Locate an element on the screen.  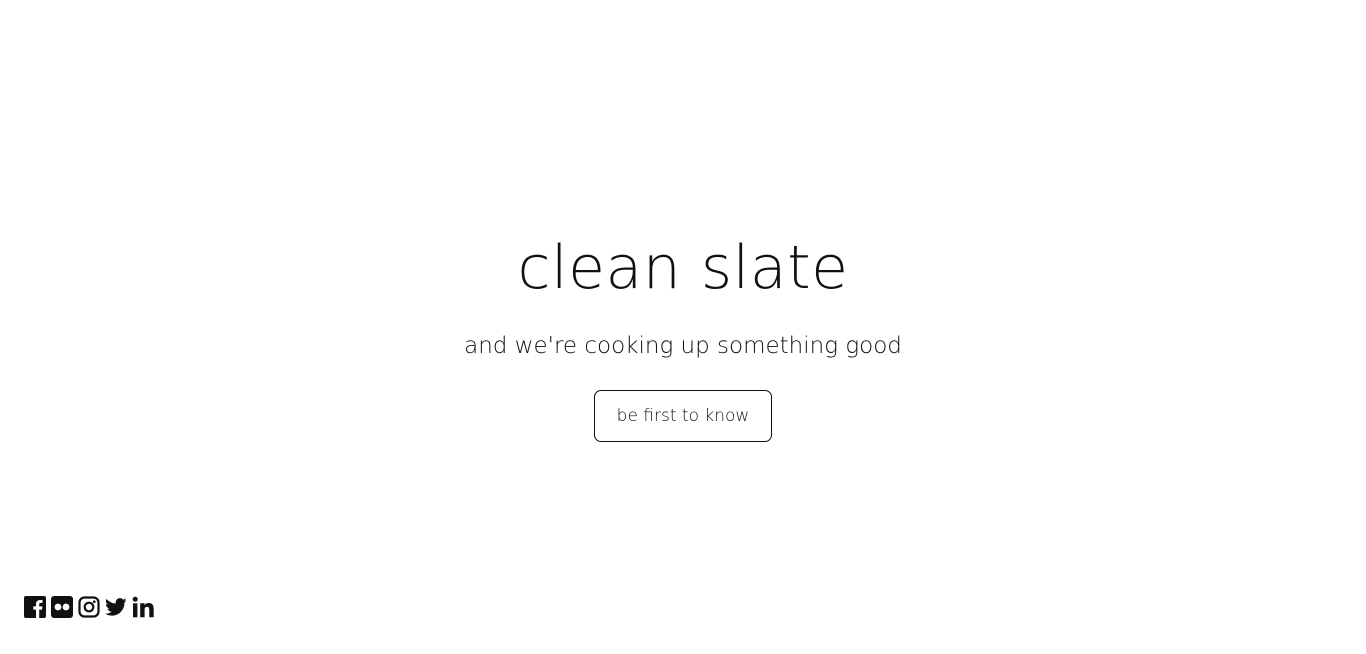
linkedin-link is located at coordinates (143, 607).